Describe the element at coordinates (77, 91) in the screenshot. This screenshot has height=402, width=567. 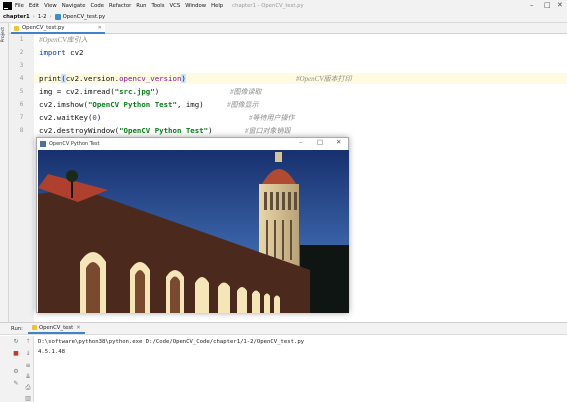
I see `code-text: img = cv2.imread(` at that location.